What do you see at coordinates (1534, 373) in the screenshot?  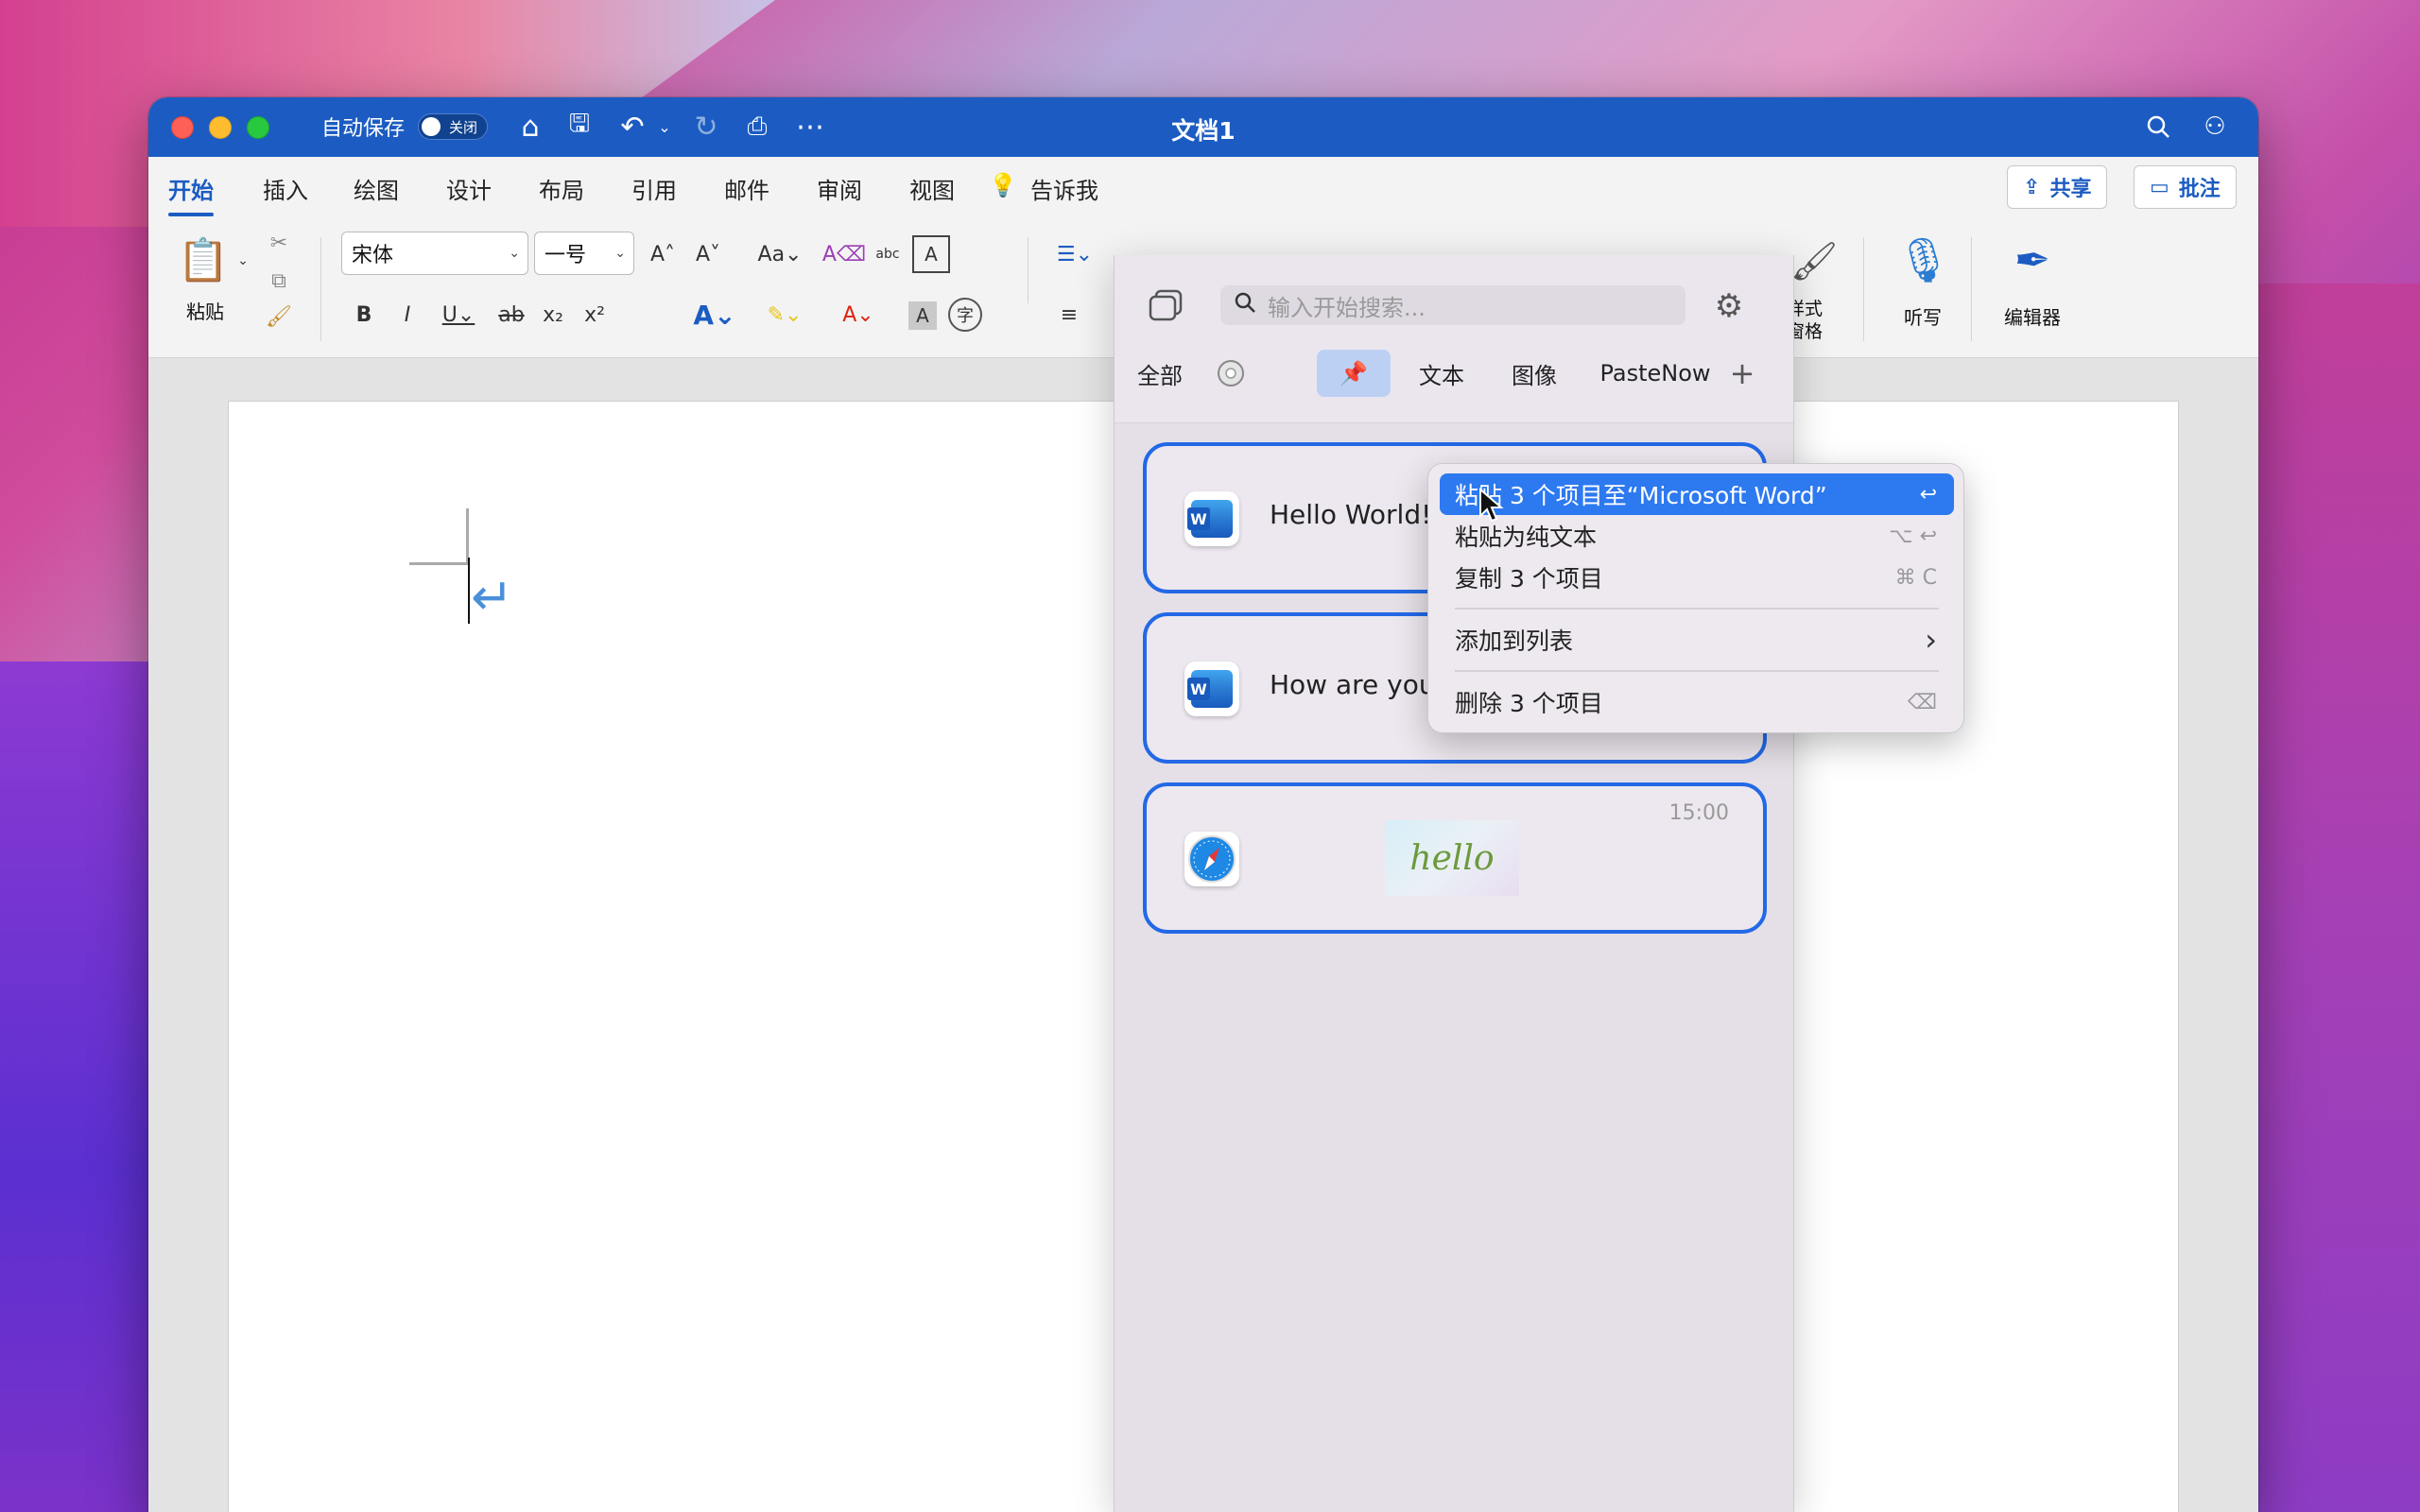 I see `filter-image: 图像` at bounding box center [1534, 373].